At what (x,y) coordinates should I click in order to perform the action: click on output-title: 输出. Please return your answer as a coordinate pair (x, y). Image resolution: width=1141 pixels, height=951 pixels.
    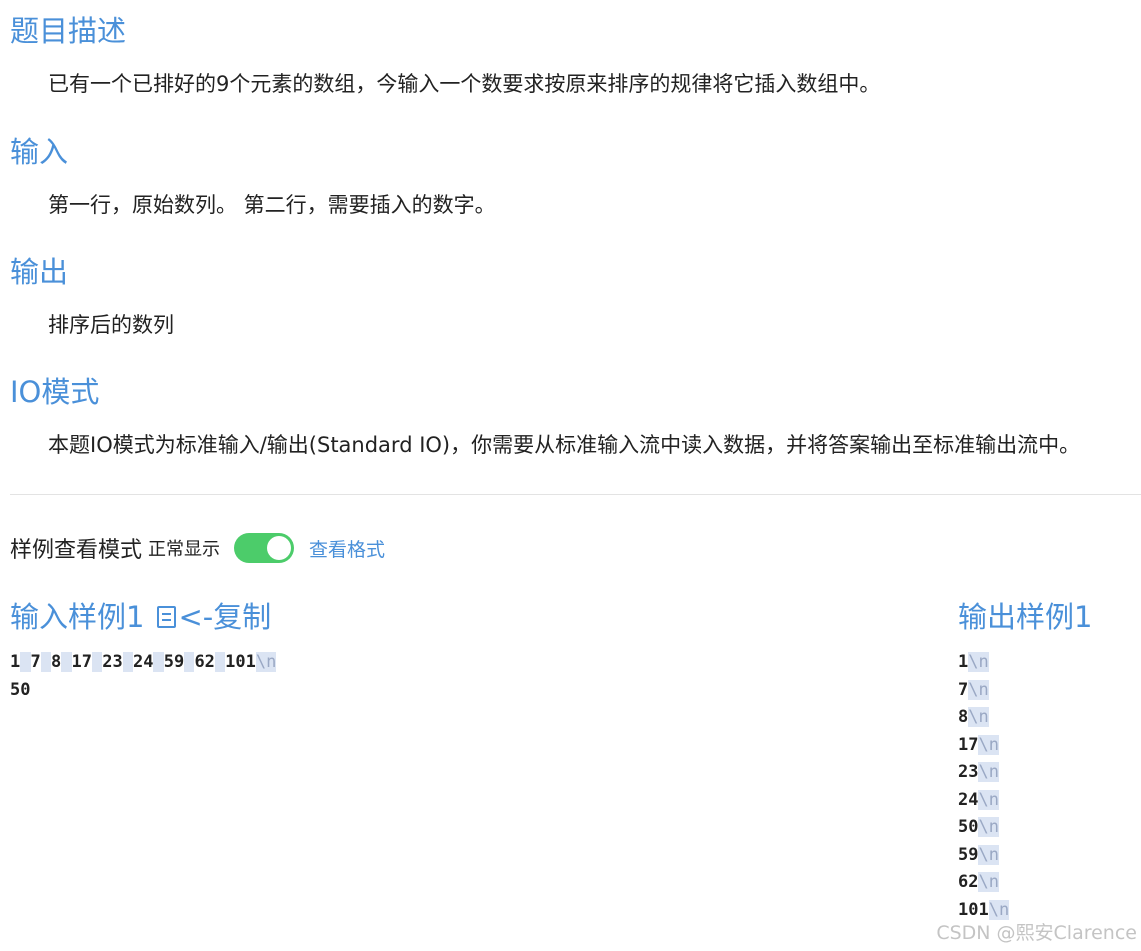
    Looking at the image, I should click on (39, 272).